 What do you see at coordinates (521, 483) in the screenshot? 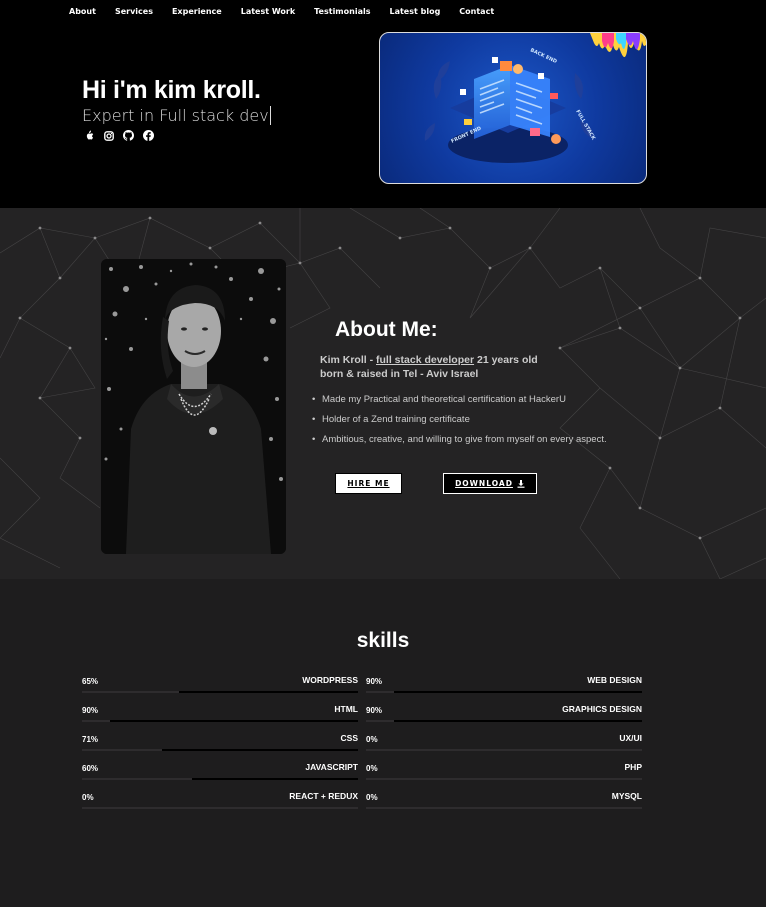
I see `download-icon` at bounding box center [521, 483].